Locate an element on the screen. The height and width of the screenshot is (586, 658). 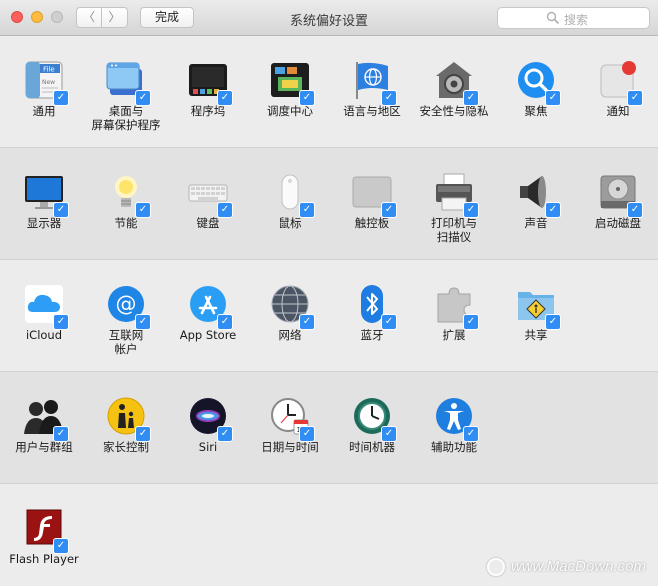
pane-icloud: ✓ iCloud is located at coordinates (44, 313).